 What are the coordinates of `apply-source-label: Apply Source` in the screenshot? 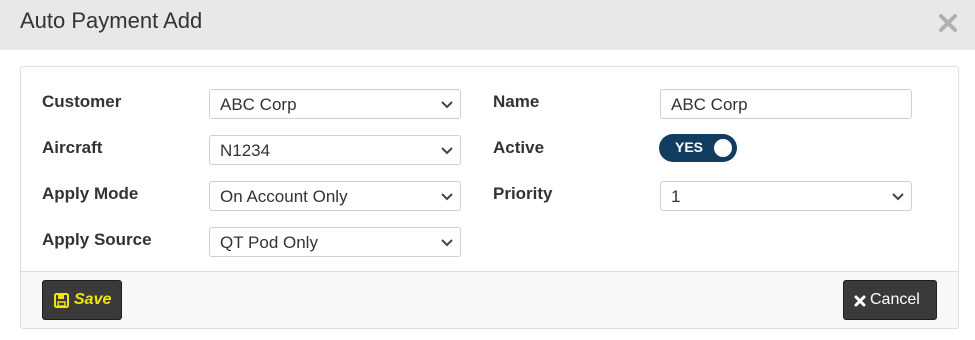 It's located at (97, 239).